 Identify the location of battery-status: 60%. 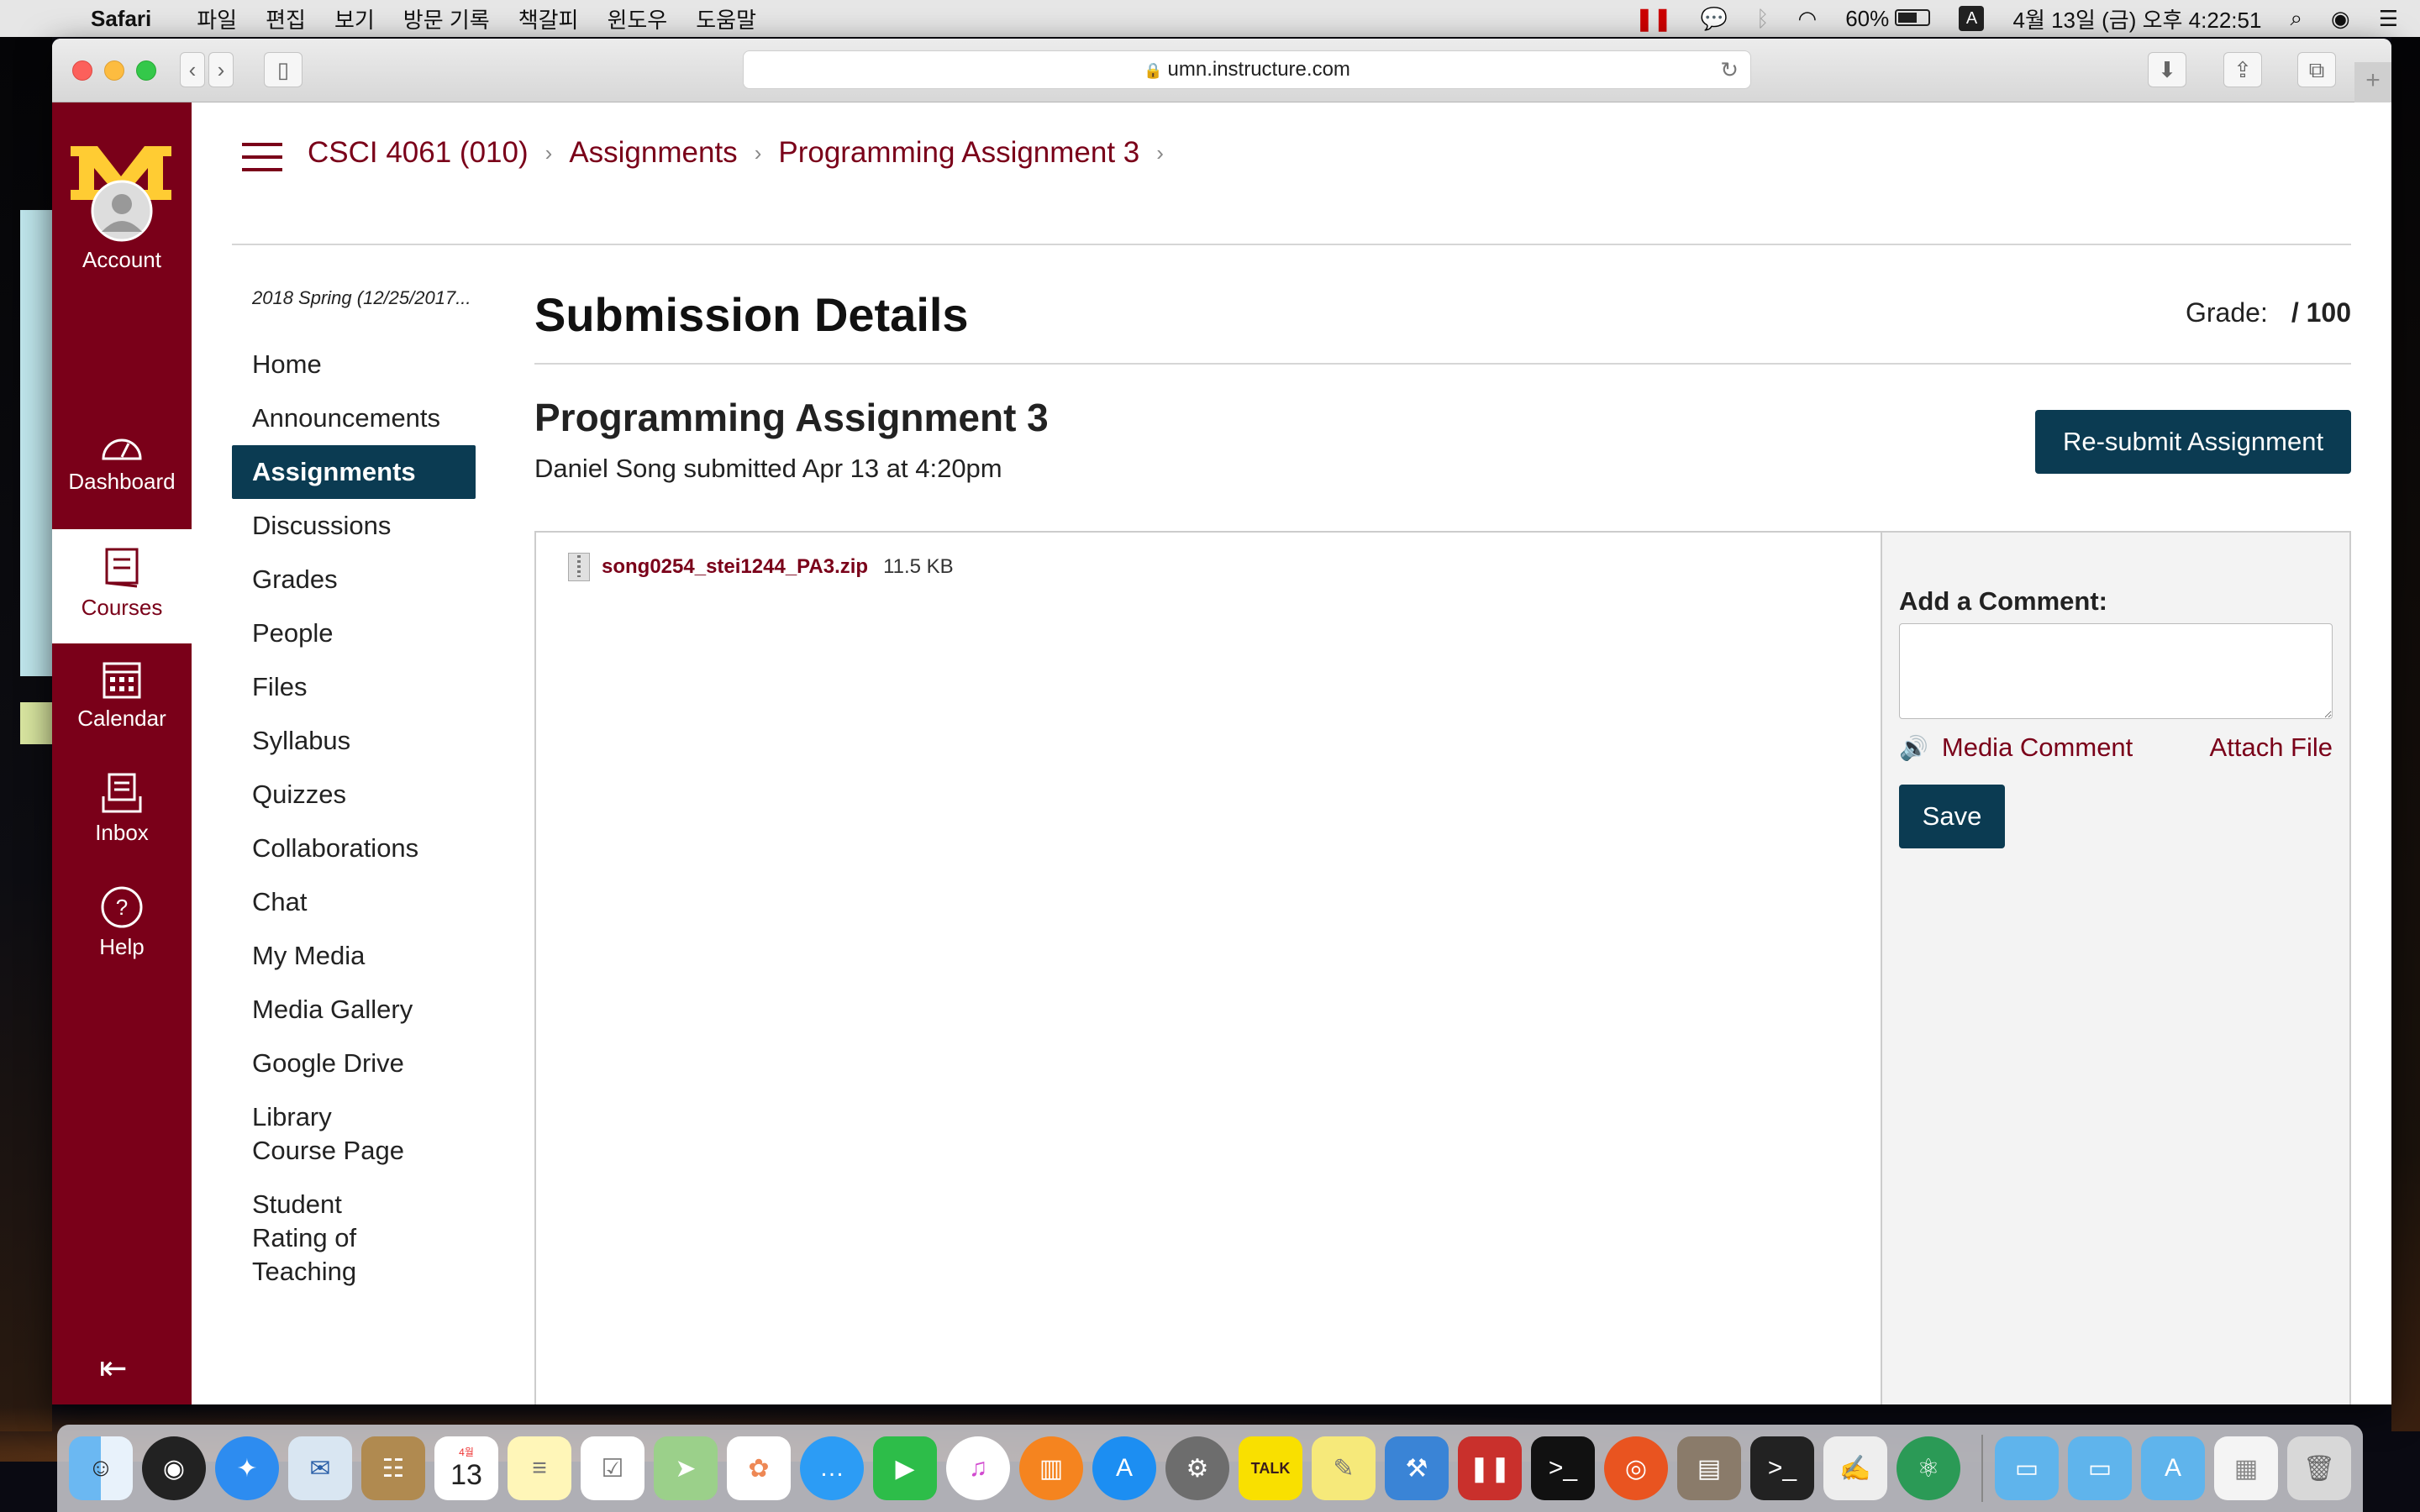
(1888, 19).